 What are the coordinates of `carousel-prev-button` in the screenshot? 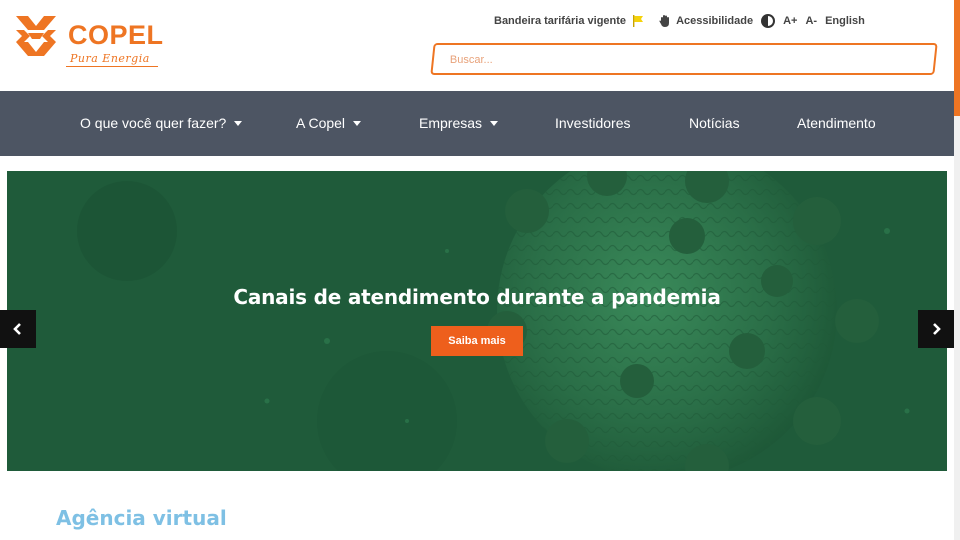 It's located at (18, 329).